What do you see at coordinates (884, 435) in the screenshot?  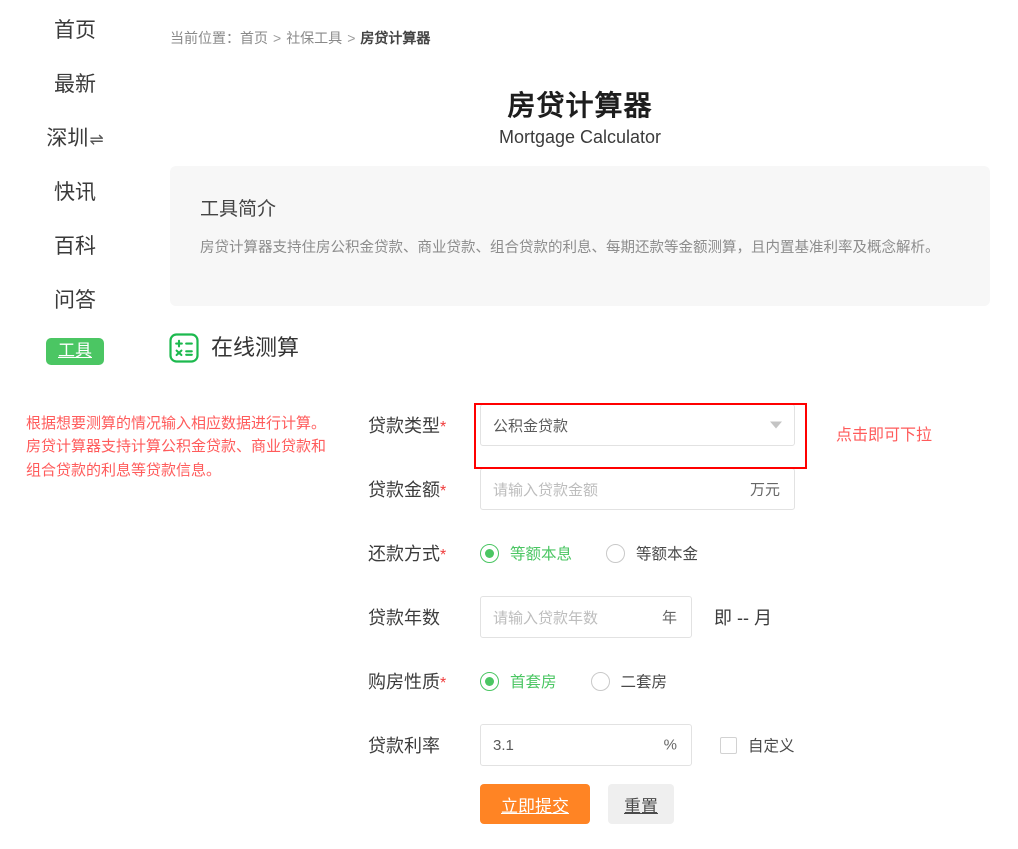 I see `annotation-right: 点击即可下拉` at bounding box center [884, 435].